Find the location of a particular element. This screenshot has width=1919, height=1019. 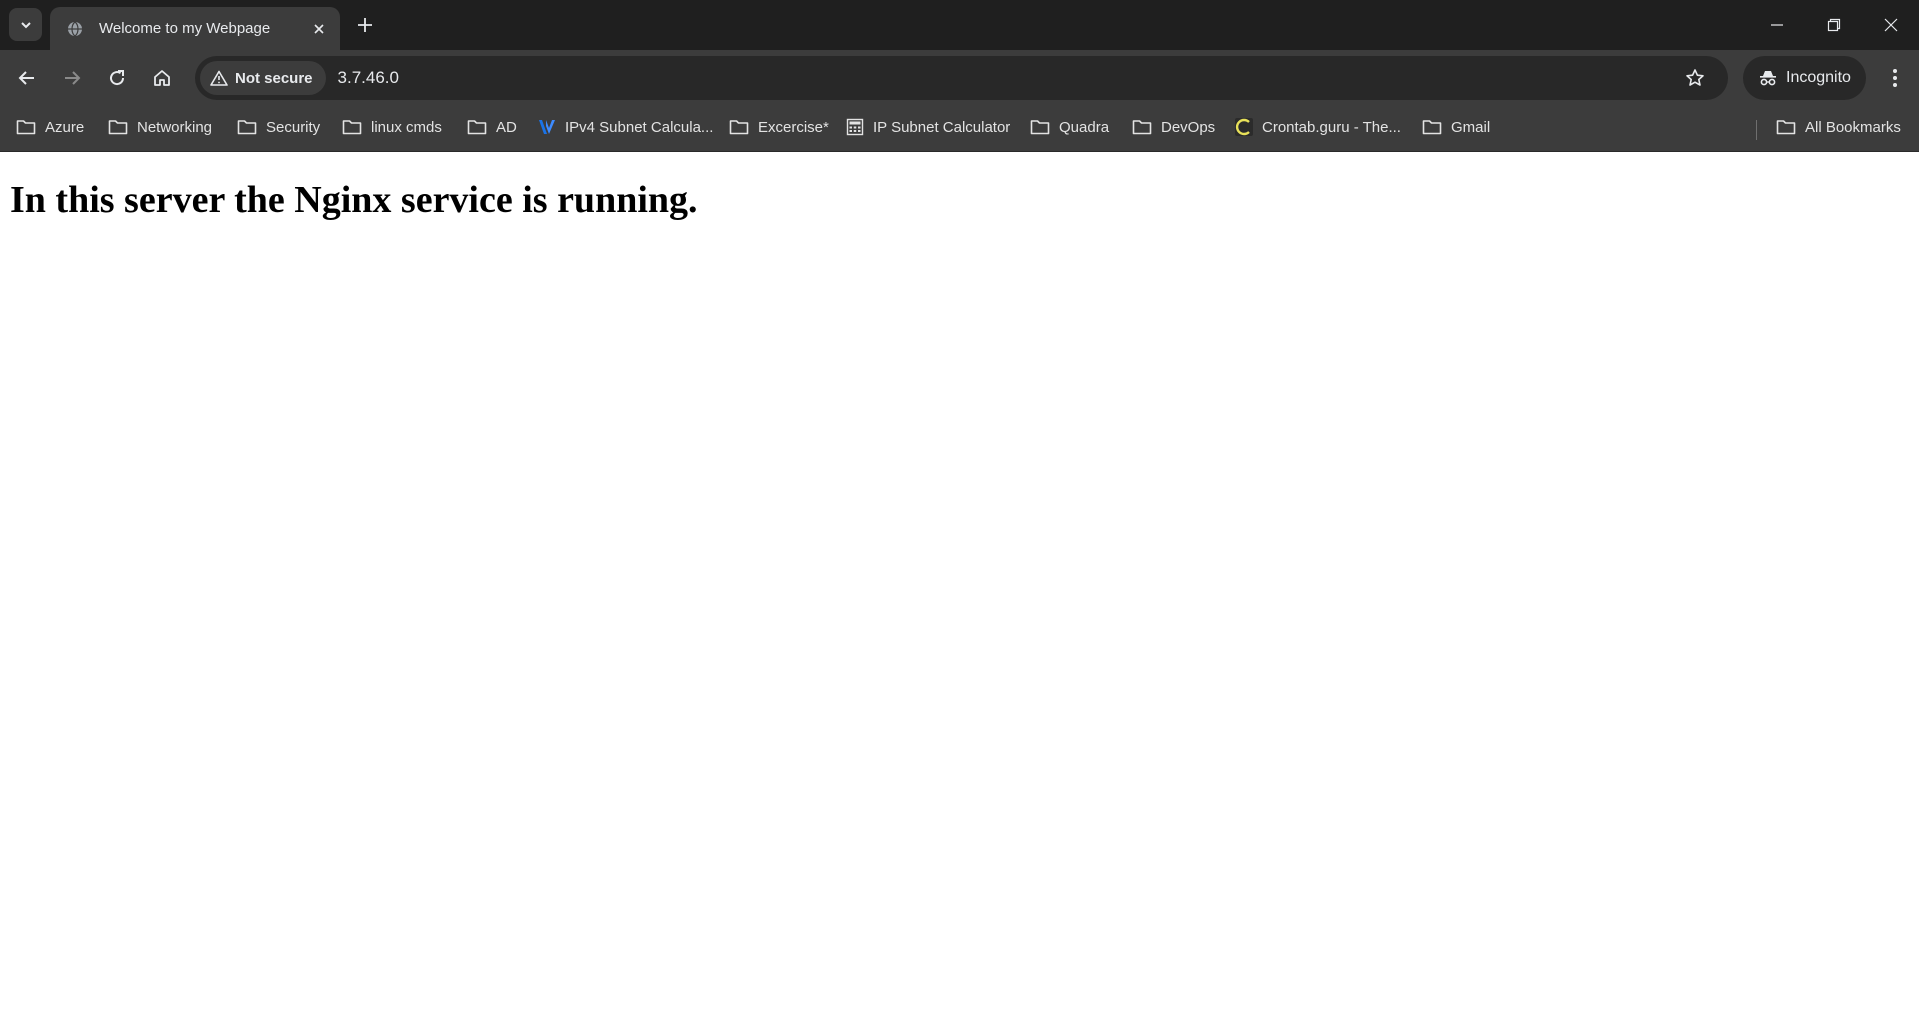

bookmark-folder-linux-cmds: linux cmds is located at coordinates (392, 127).